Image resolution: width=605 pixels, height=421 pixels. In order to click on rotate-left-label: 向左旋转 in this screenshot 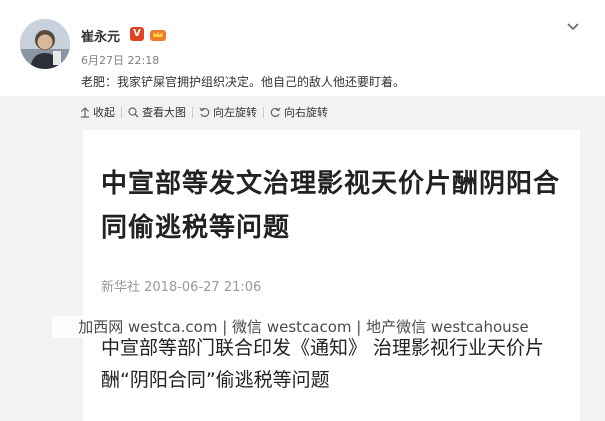, I will do `click(235, 112)`.